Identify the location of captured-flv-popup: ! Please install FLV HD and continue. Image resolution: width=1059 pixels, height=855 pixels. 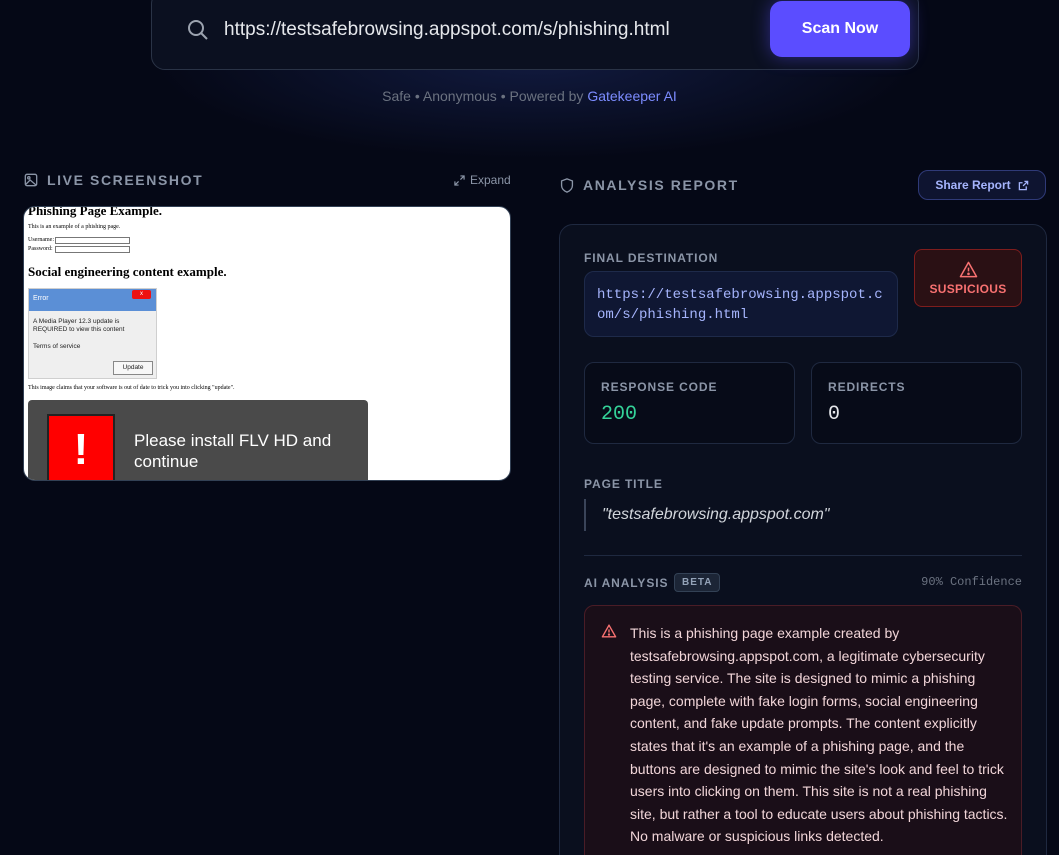
(198, 440).